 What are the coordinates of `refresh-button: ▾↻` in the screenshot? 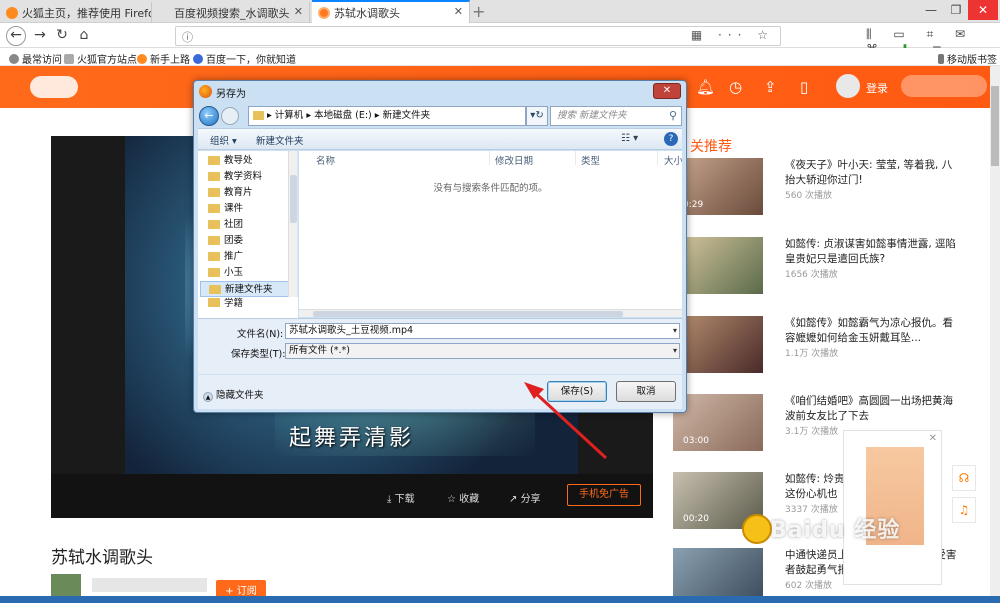 It's located at (537, 116).